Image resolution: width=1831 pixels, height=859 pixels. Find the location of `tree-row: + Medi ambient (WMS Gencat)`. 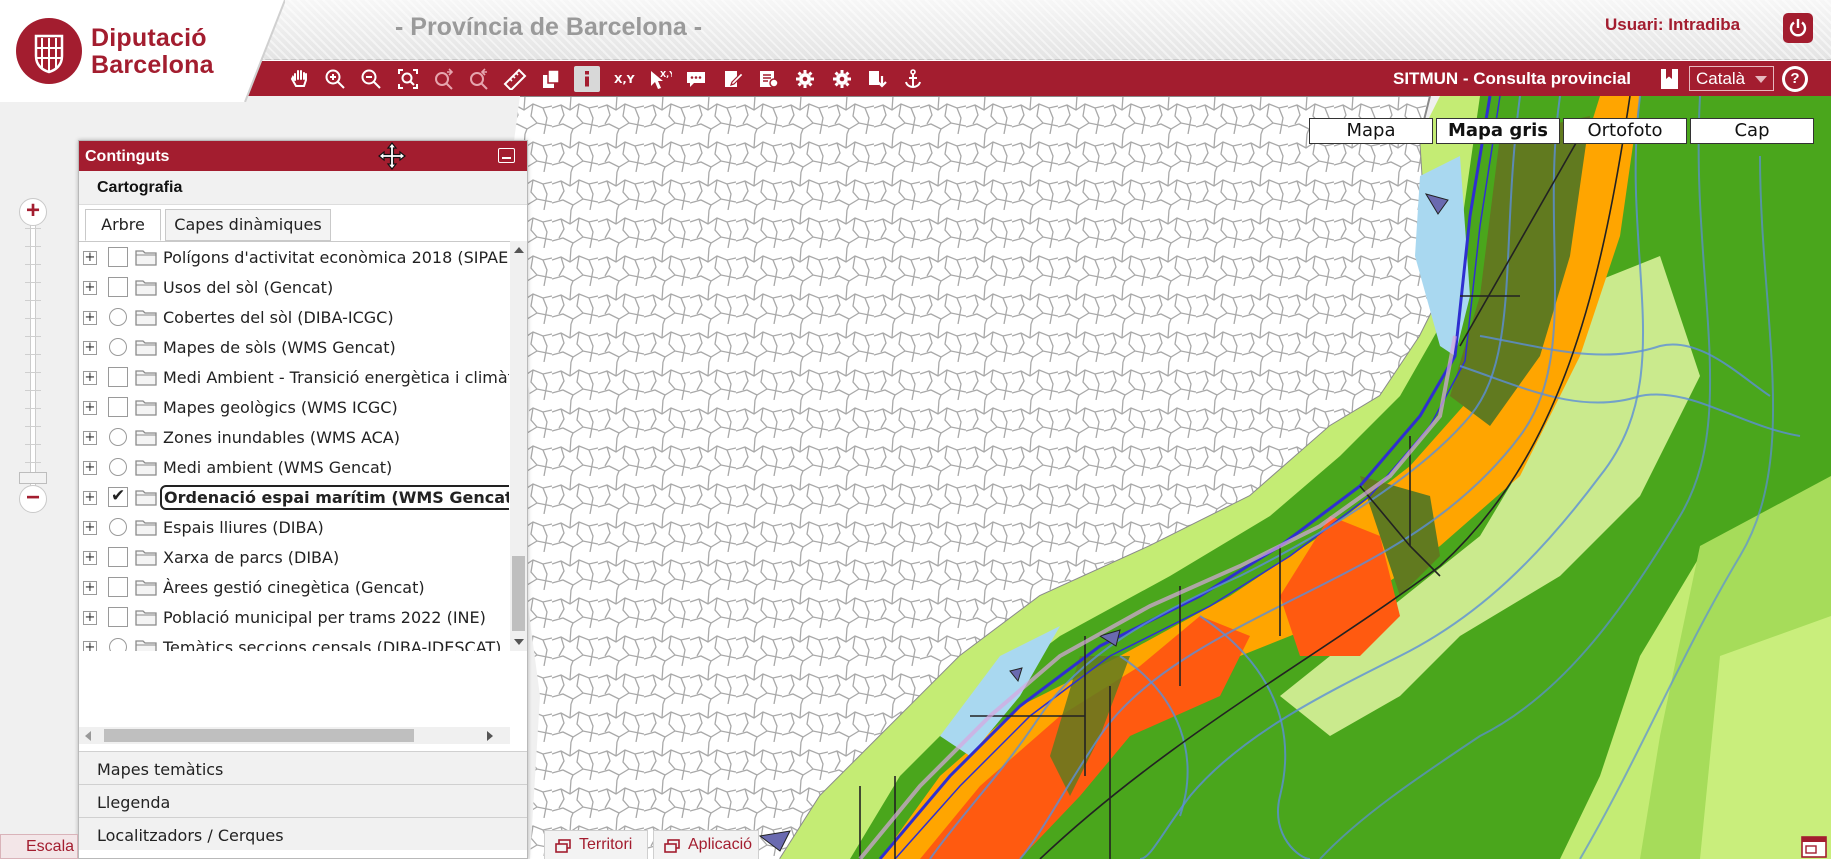

tree-row: + Medi ambient (WMS Gencat) is located at coordinates (294, 467).